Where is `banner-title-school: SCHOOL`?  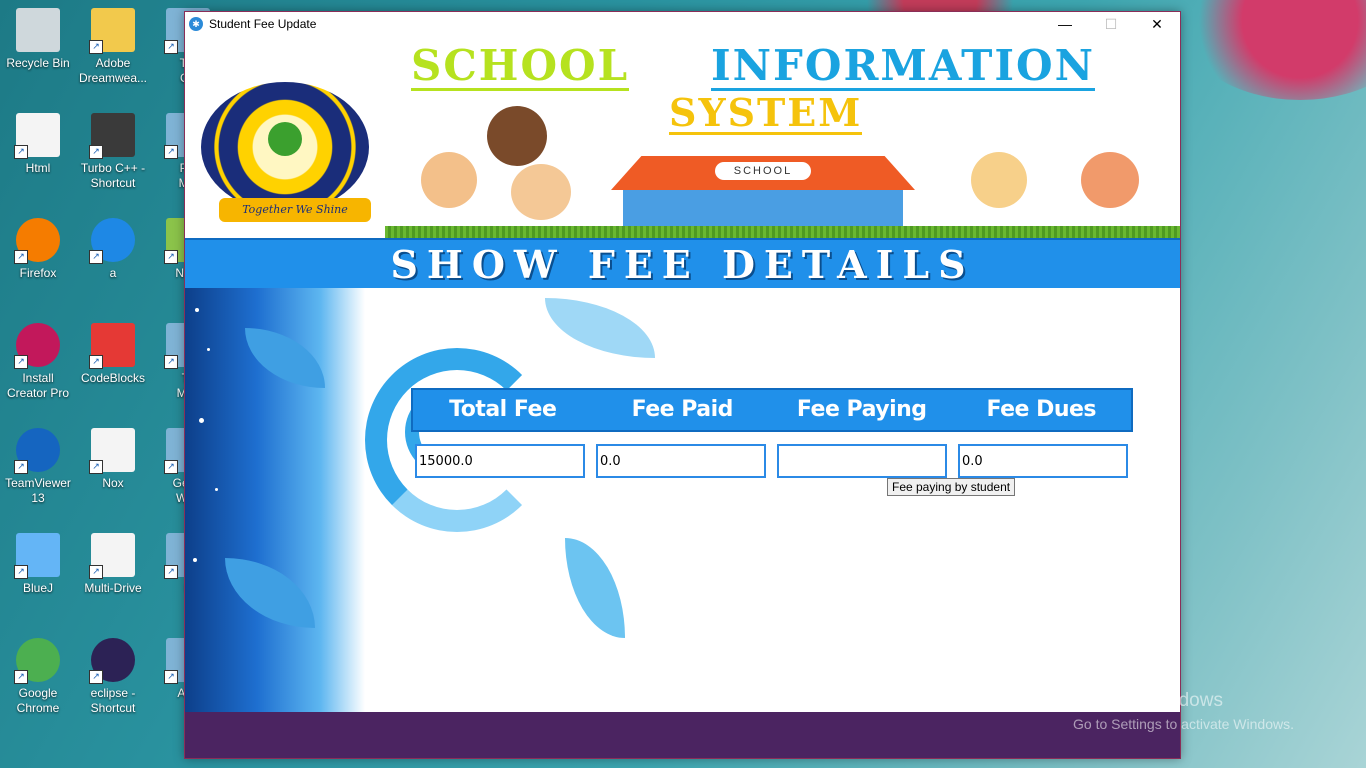 banner-title-school: SCHOOL is located at coordinates (520, 66).